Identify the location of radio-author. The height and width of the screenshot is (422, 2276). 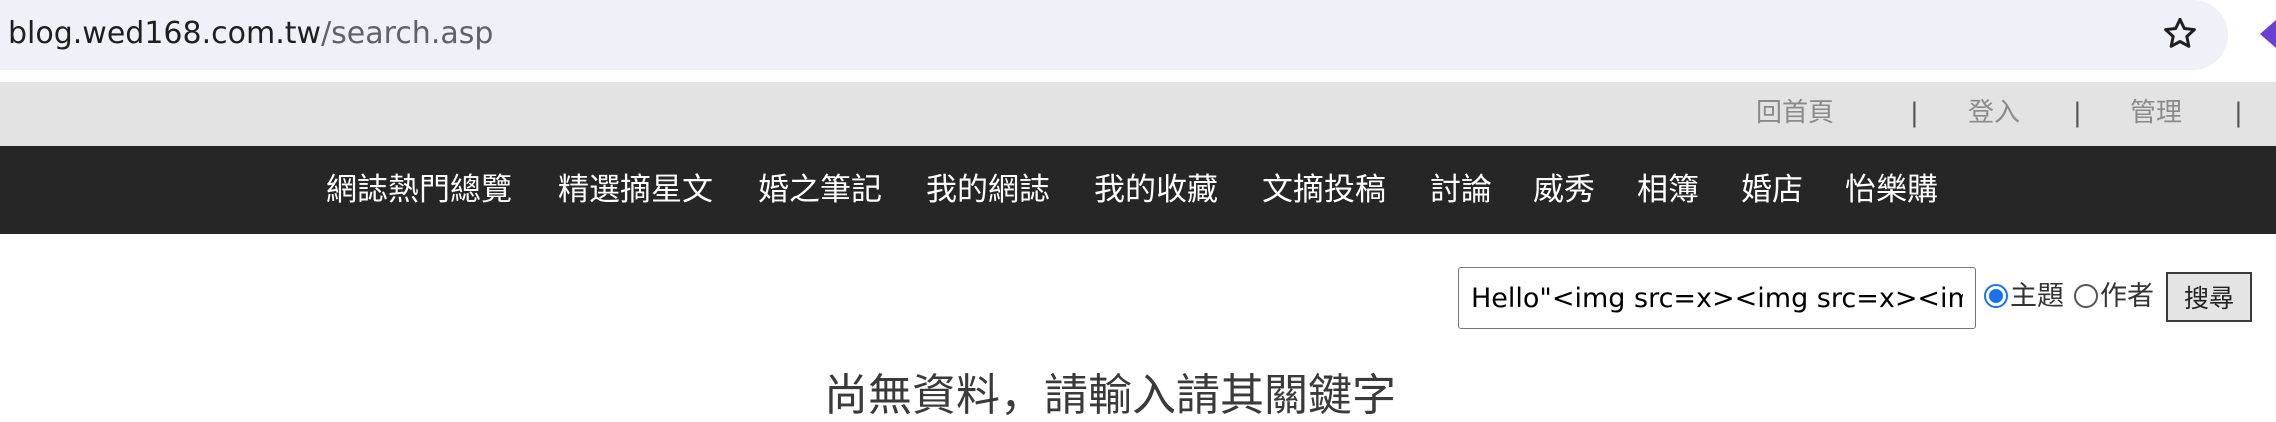
(2086, 296).